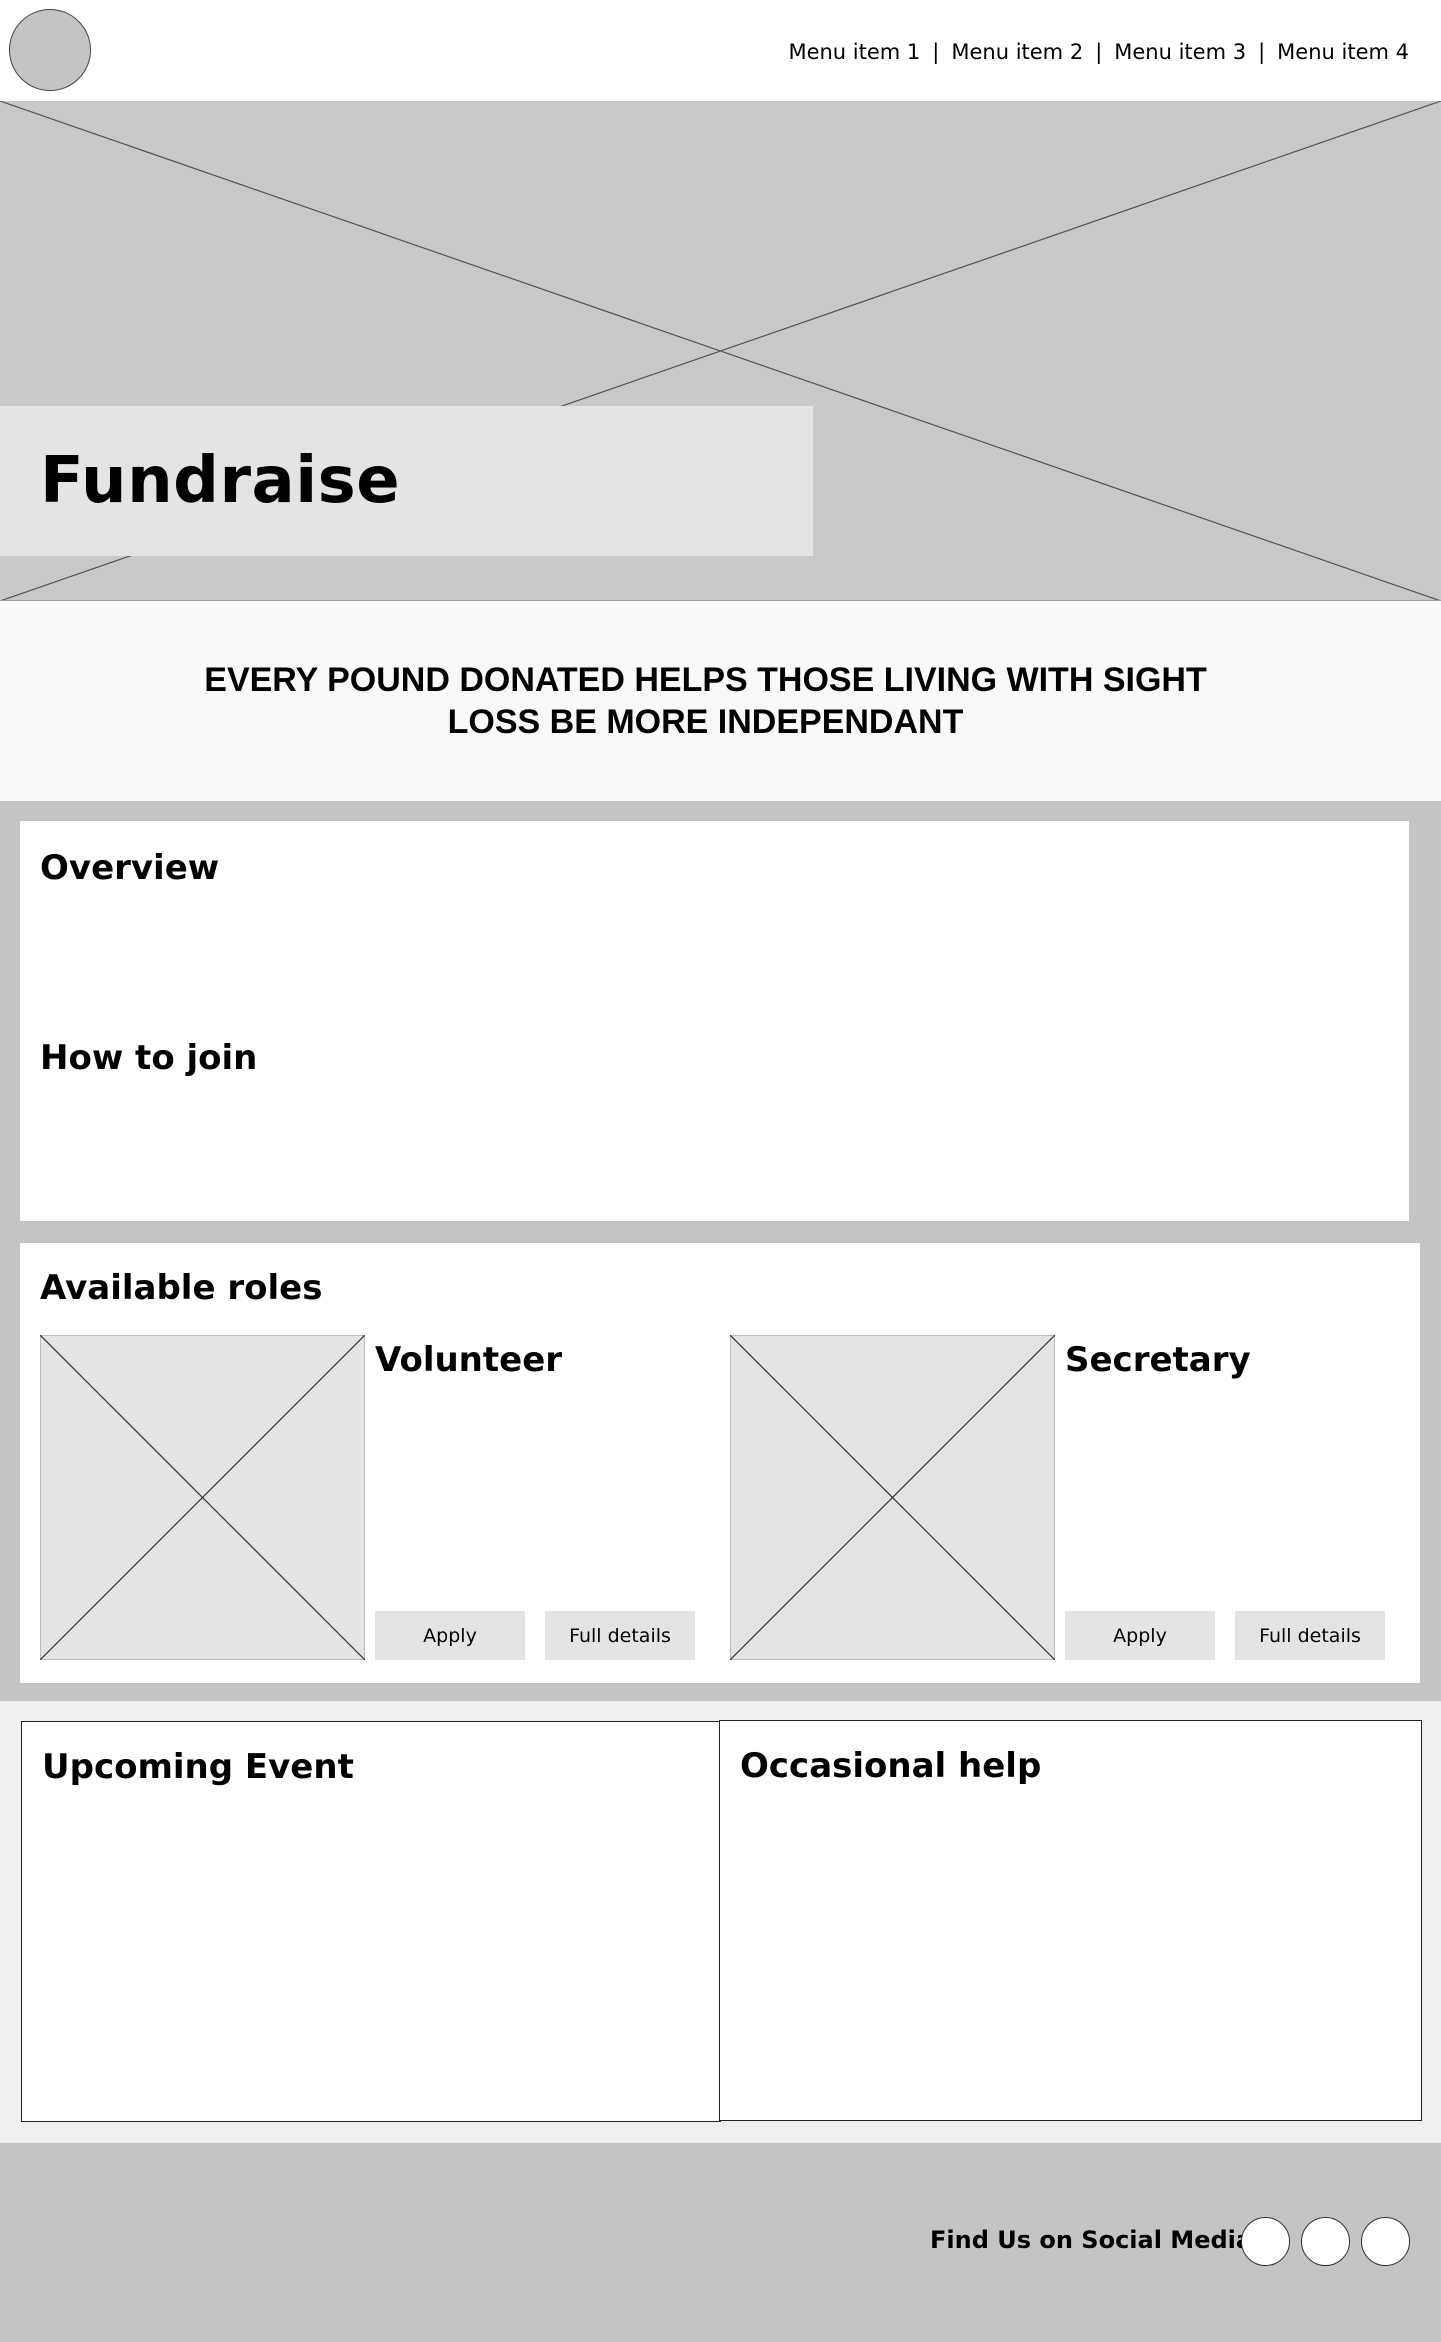  Describe the element at coordinates (1310, 1635) in the screenshot. I see `full-details-button-secretary: Full details` at that location.